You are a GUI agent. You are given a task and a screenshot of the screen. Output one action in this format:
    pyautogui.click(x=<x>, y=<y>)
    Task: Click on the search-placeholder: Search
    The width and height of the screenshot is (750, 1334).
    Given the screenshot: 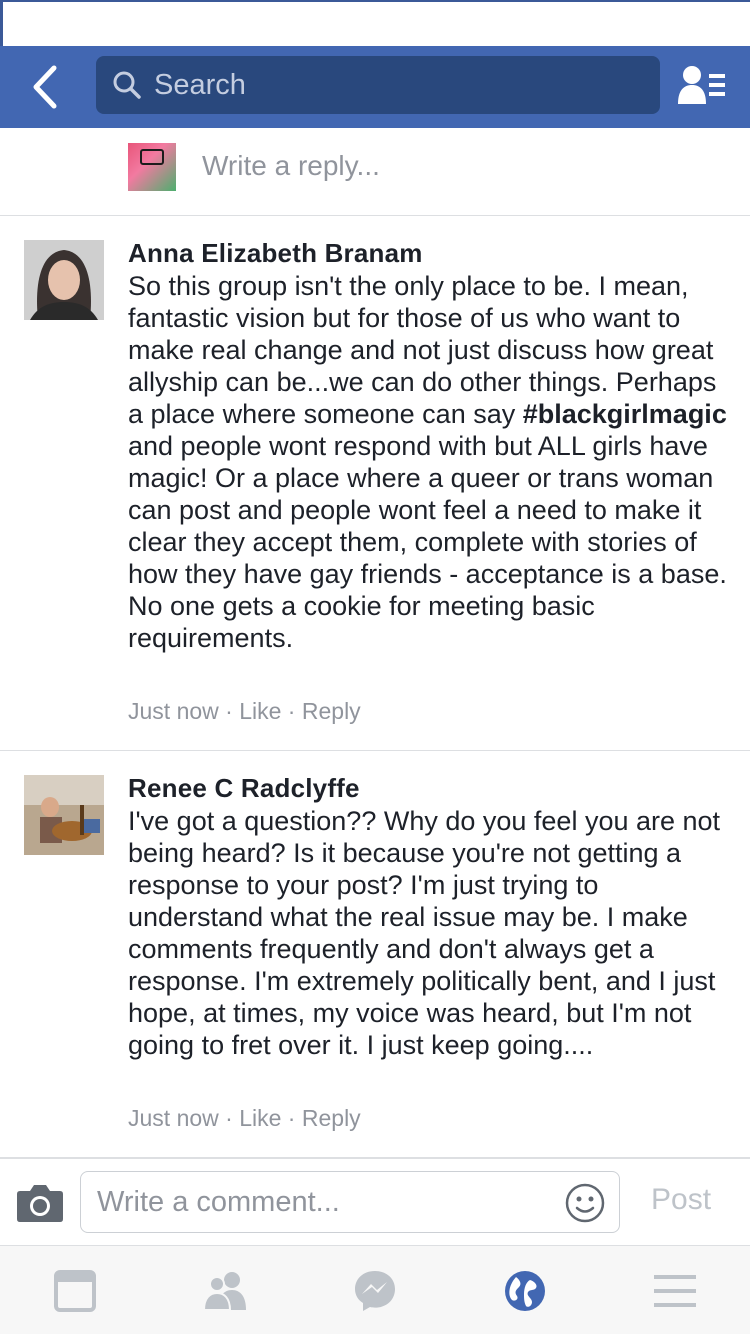 What is the action you would take?
    pyautogui.click(x=200, y=85)
    